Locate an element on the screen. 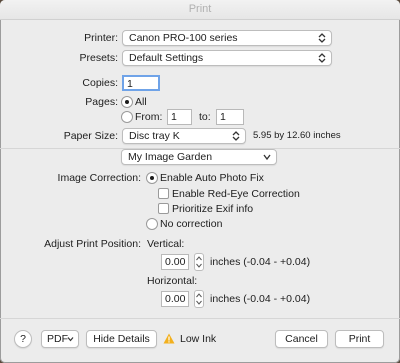 This screenshot has width=400, height=363. vertical-label: Vertical: is located at coordinates (166, 244).